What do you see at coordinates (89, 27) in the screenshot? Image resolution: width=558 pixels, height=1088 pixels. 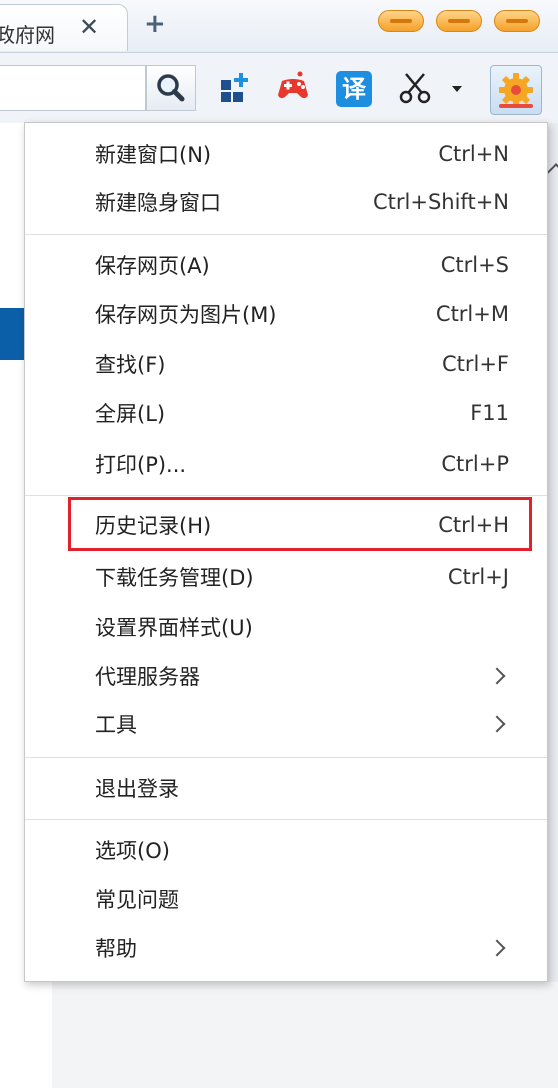 I see `close-icon: ✕` at bounding box center [89, 27].